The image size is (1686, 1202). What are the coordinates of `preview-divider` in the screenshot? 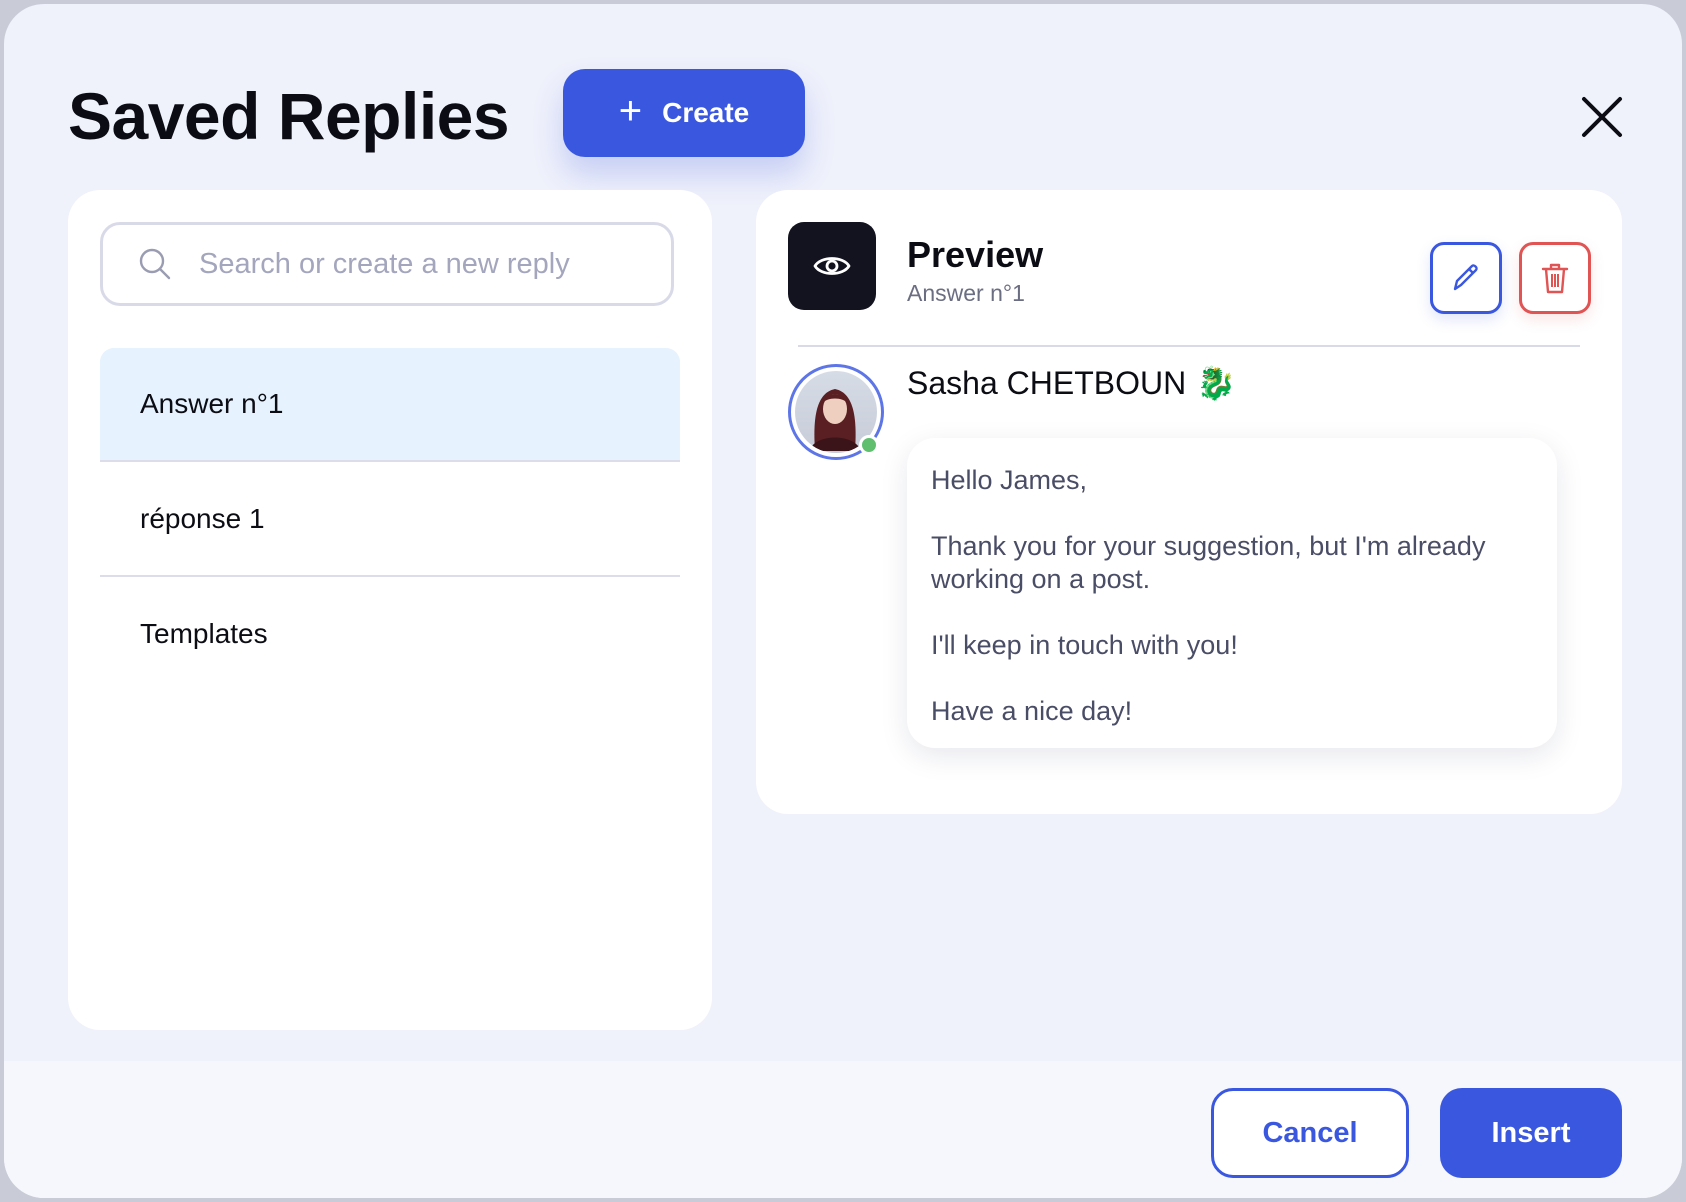 It's located at (1189, 346).